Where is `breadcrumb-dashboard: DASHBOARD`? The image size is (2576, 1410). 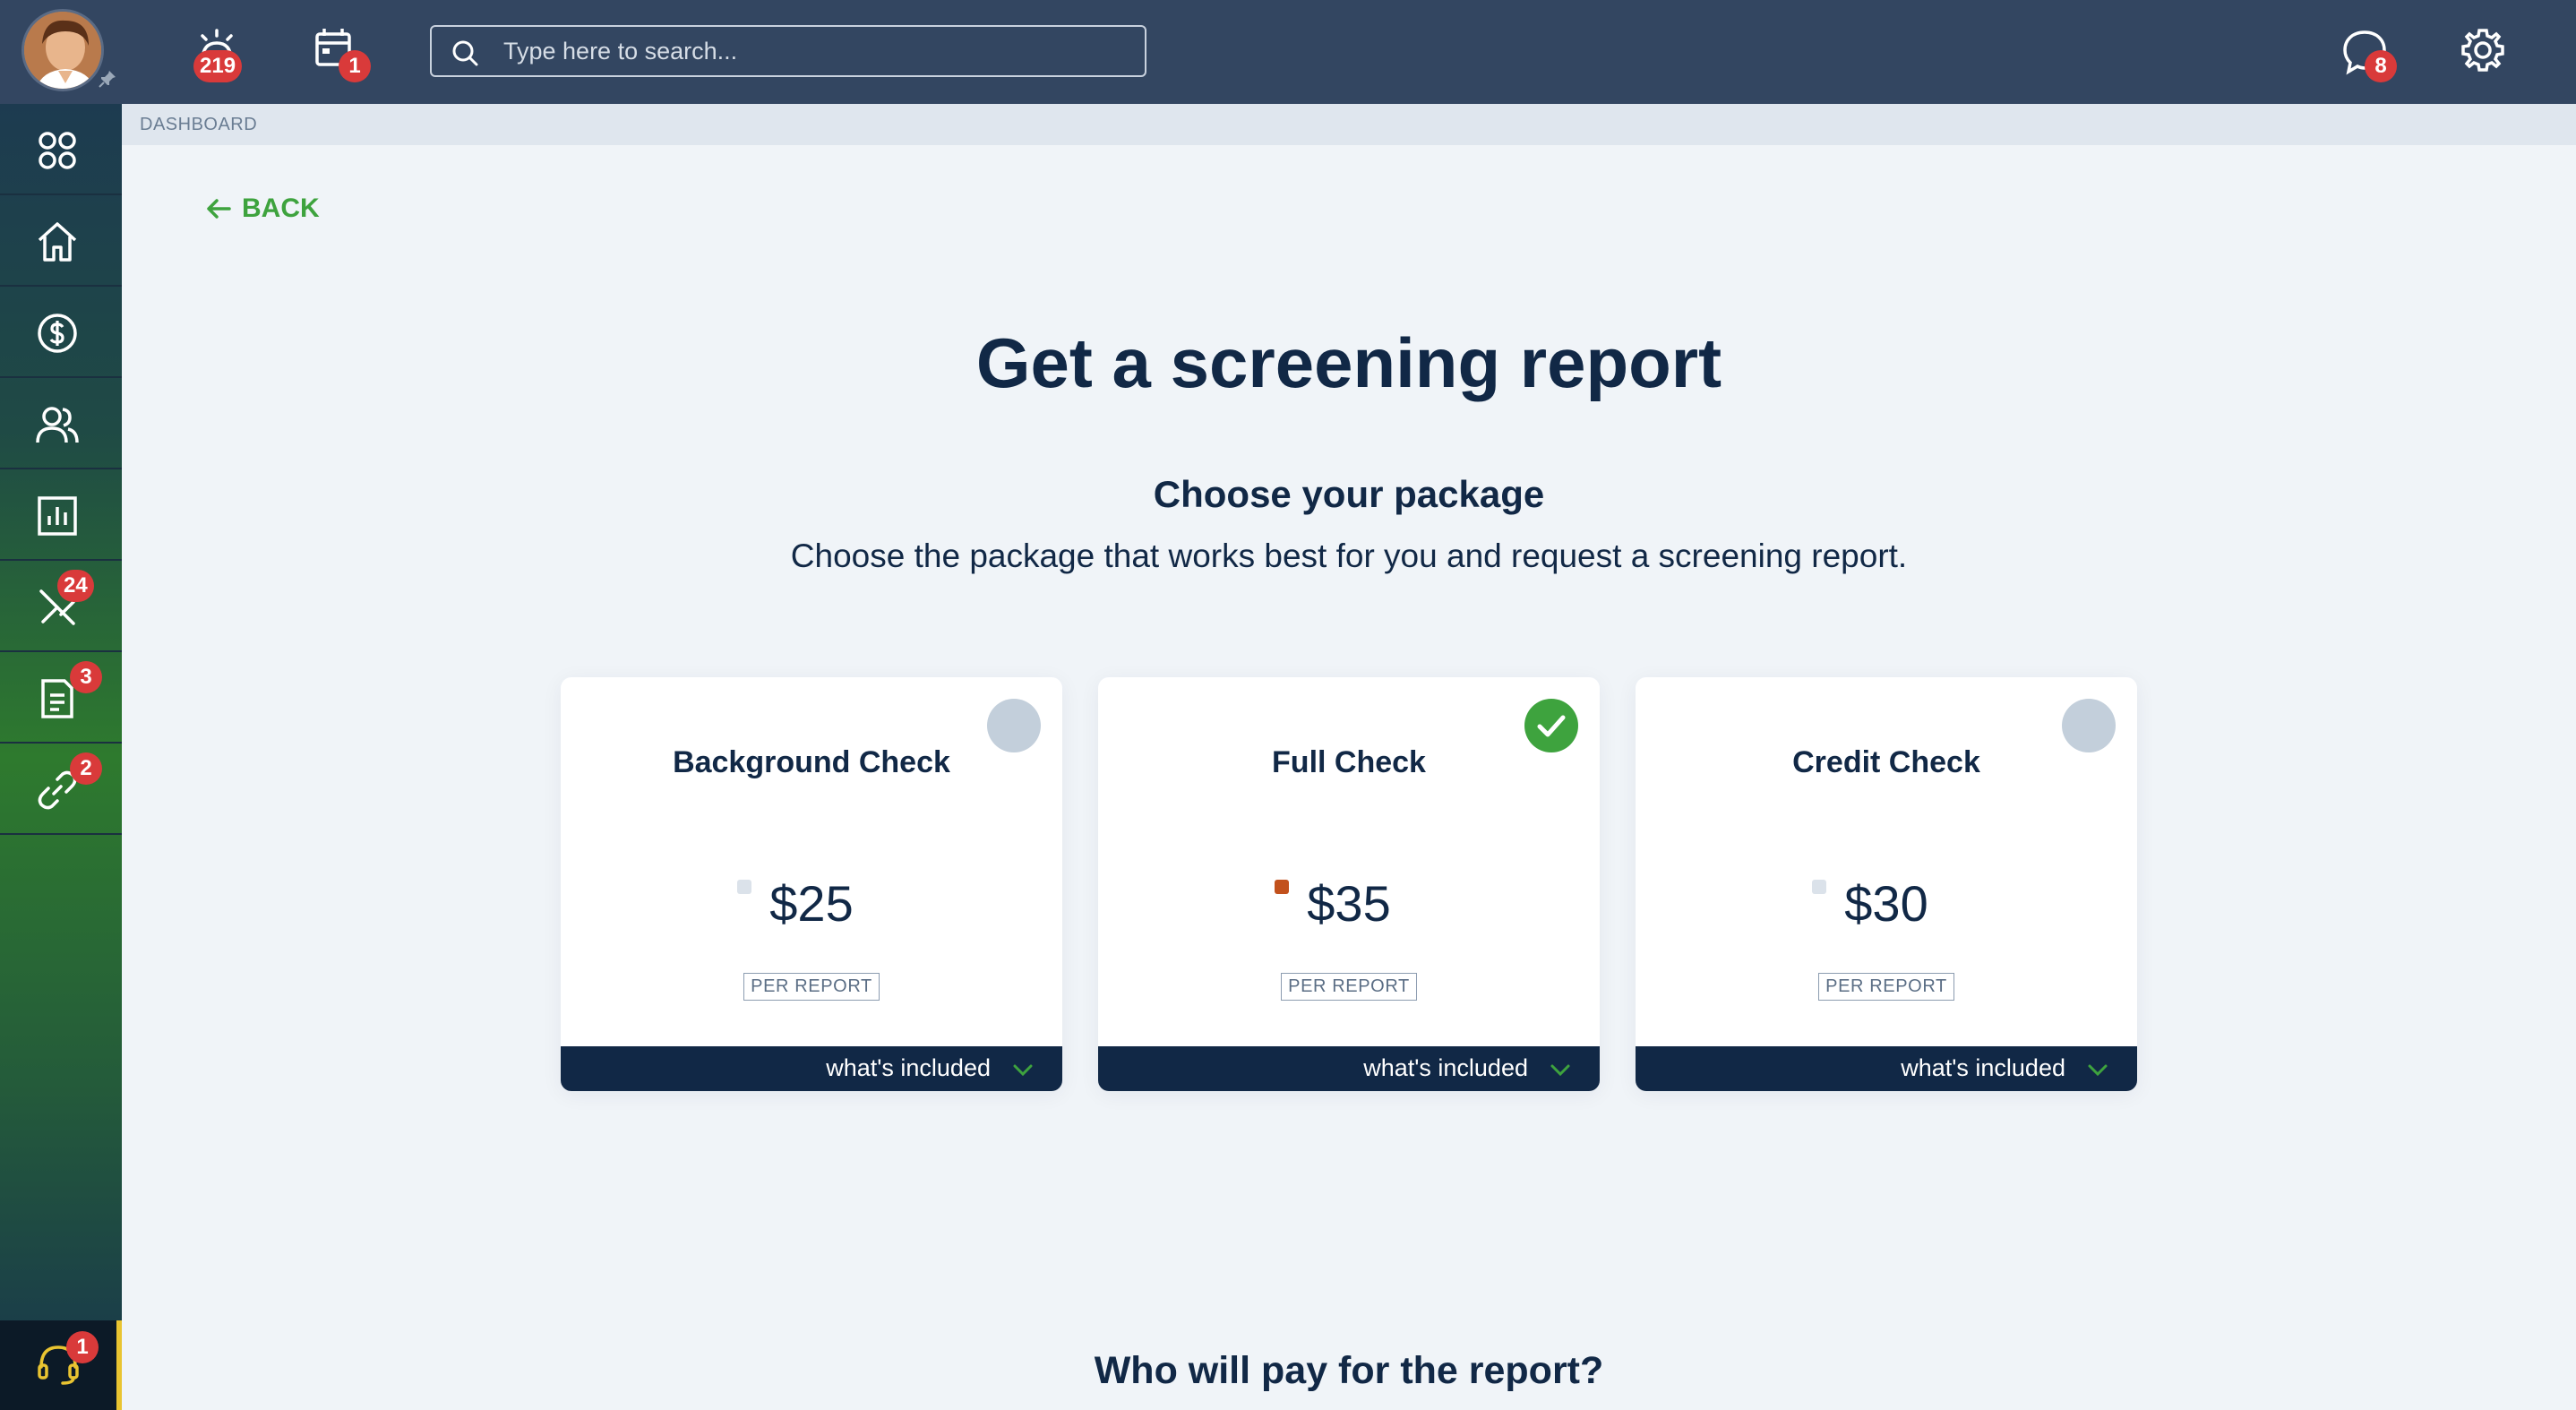
breadcrumb-dashboard: DASHBOARD is located at coordinates (198, 125).